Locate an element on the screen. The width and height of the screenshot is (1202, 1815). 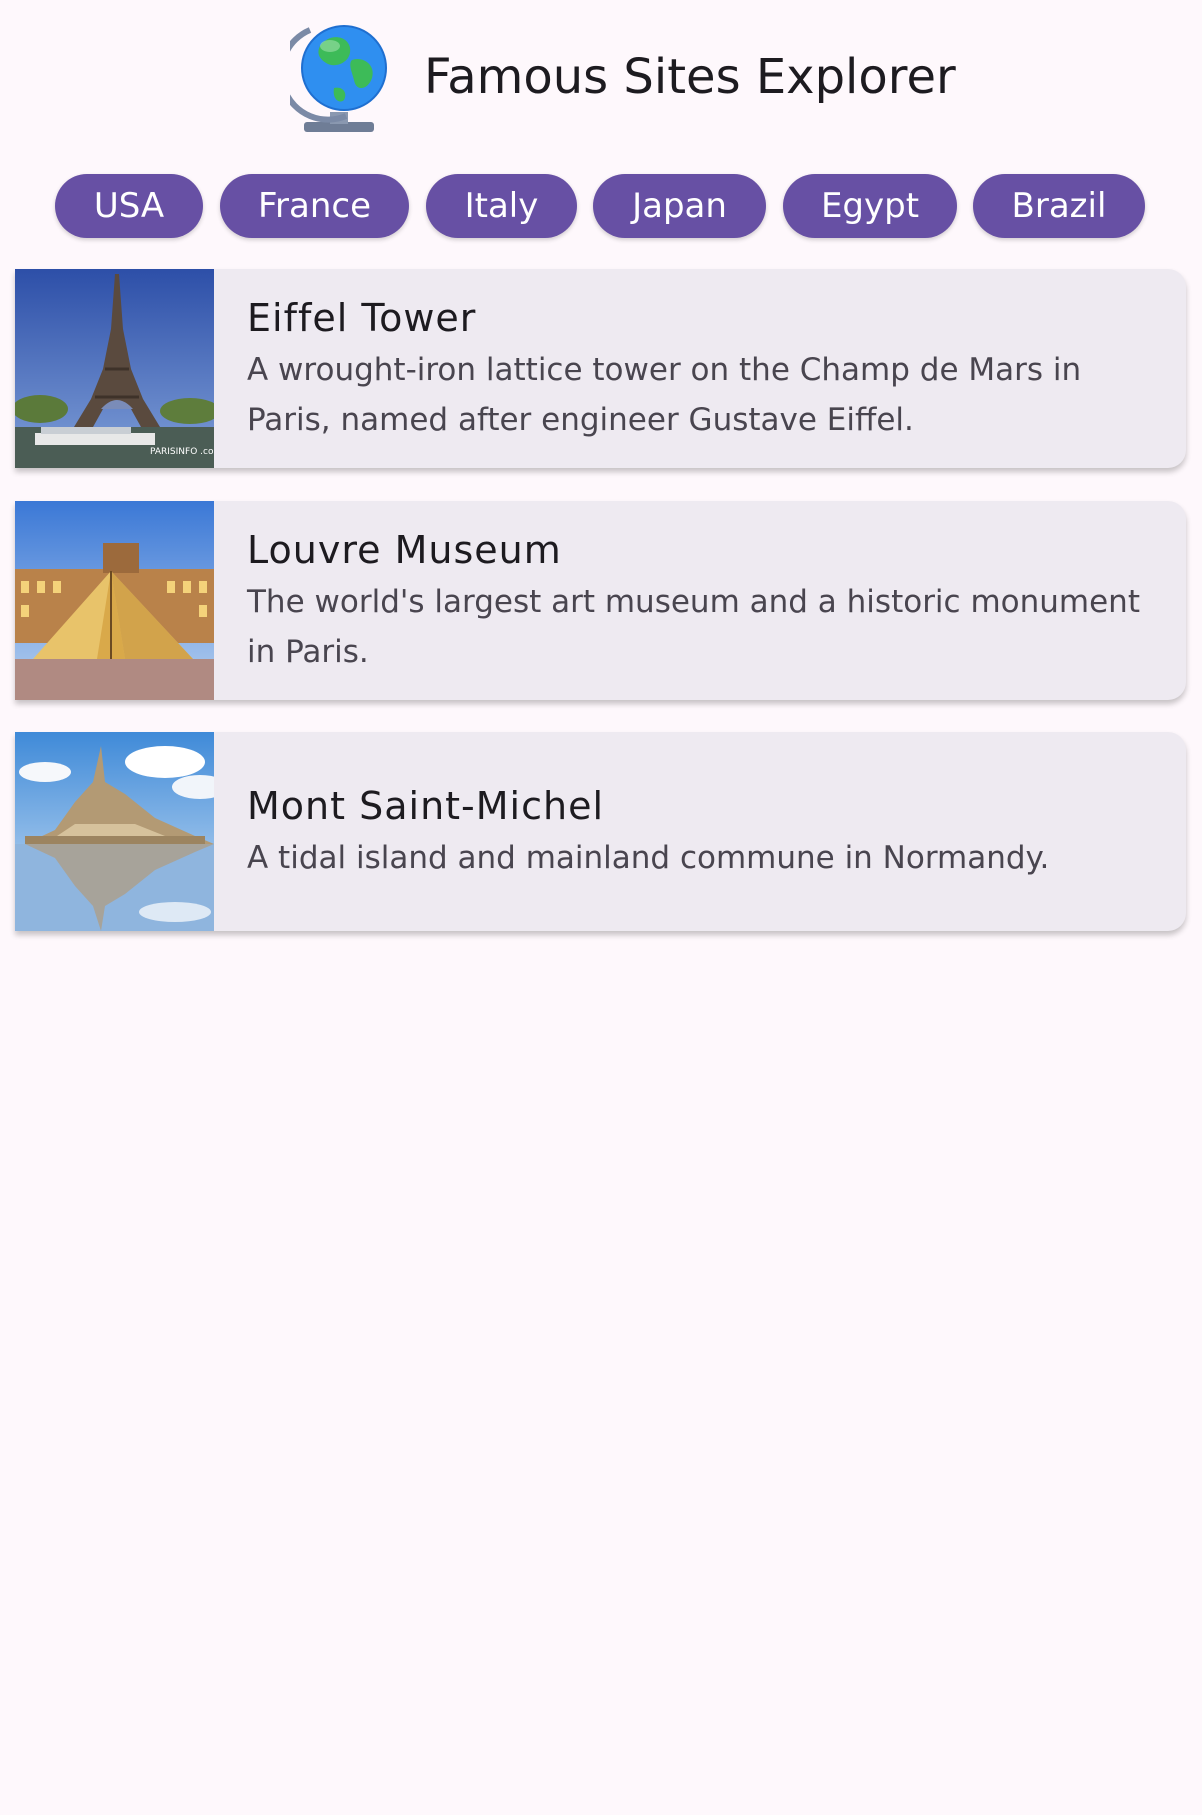
chip-italy: Italy is located at coordinates (501, 206).